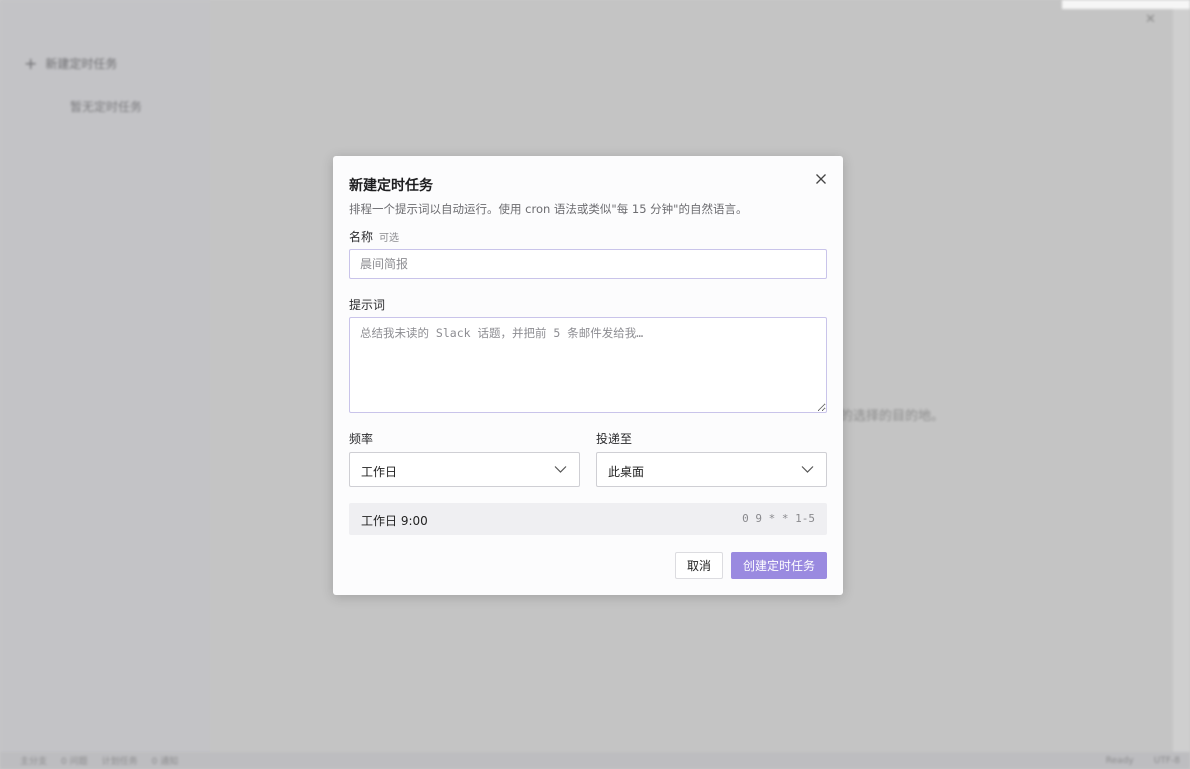 The width and height of the screenshot is (1190, 769). What do you see at coordinates (120, 760) in the screenshot?
I see `status-item: 计划任务` at bounding box center [120, 760].